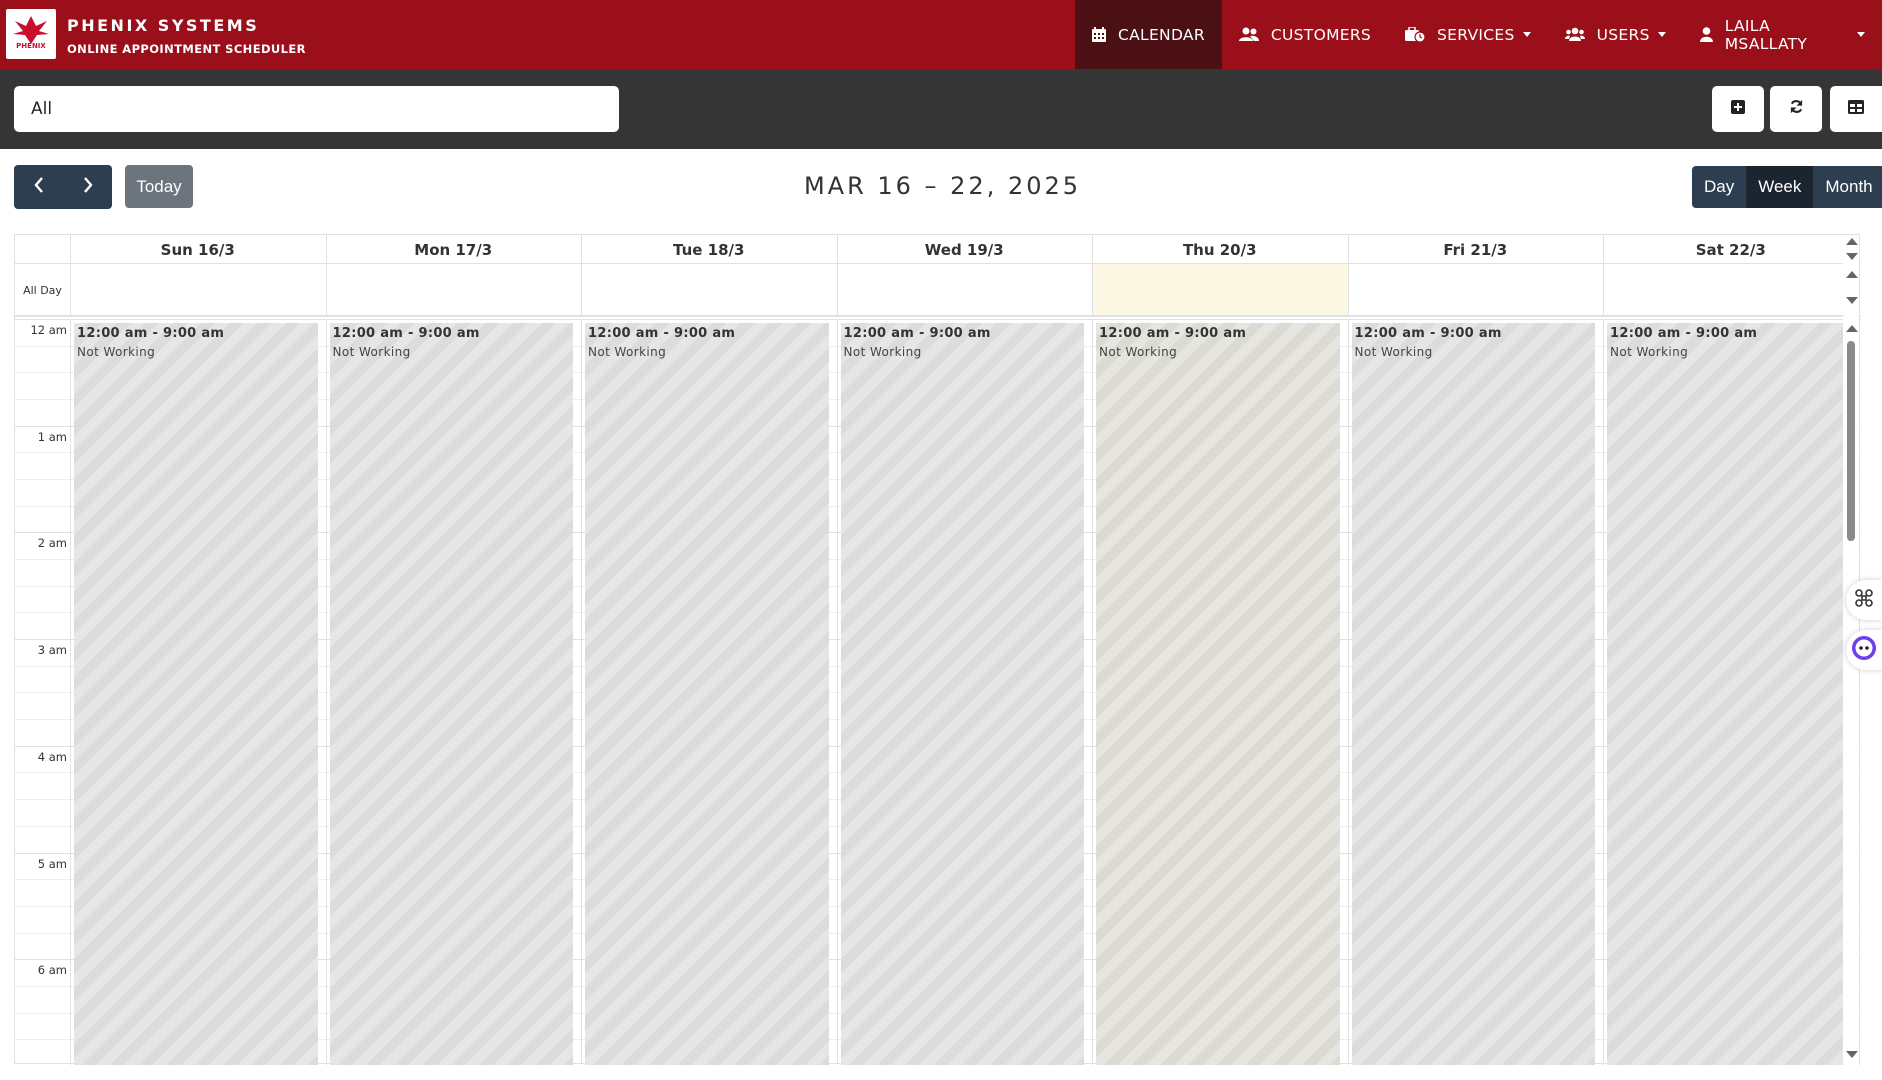 The height and width of the screenshot is (1080, 1882). Describe the element at coordinates (186, 49) in the screenshot. I see `brand-subtitle: ONLINE APPOINTMENT SCHEDULER` at that location.